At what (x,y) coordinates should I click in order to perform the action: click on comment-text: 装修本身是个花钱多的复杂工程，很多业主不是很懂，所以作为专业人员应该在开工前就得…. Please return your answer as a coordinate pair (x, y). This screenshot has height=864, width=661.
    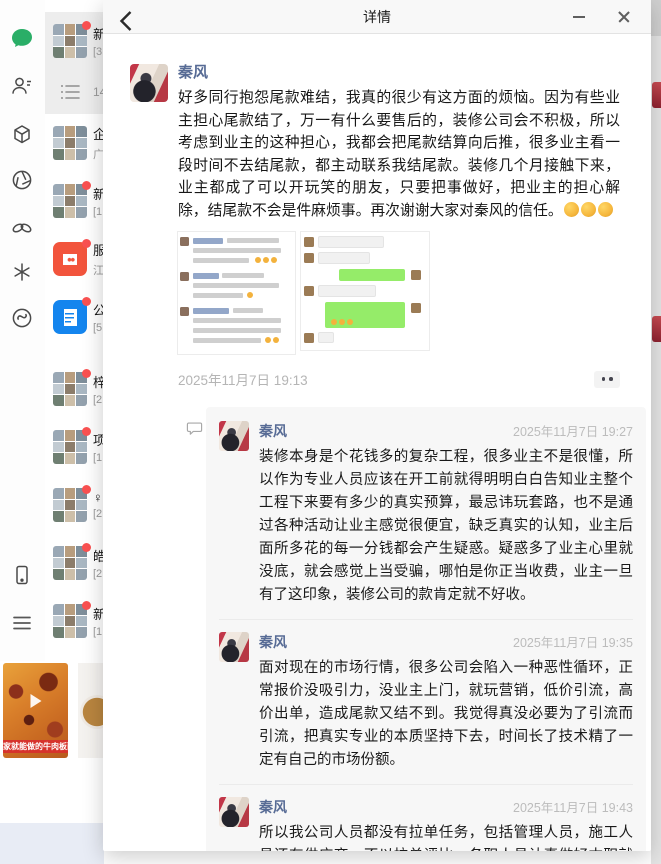
    Looking at the image, I should click on (446, 526).